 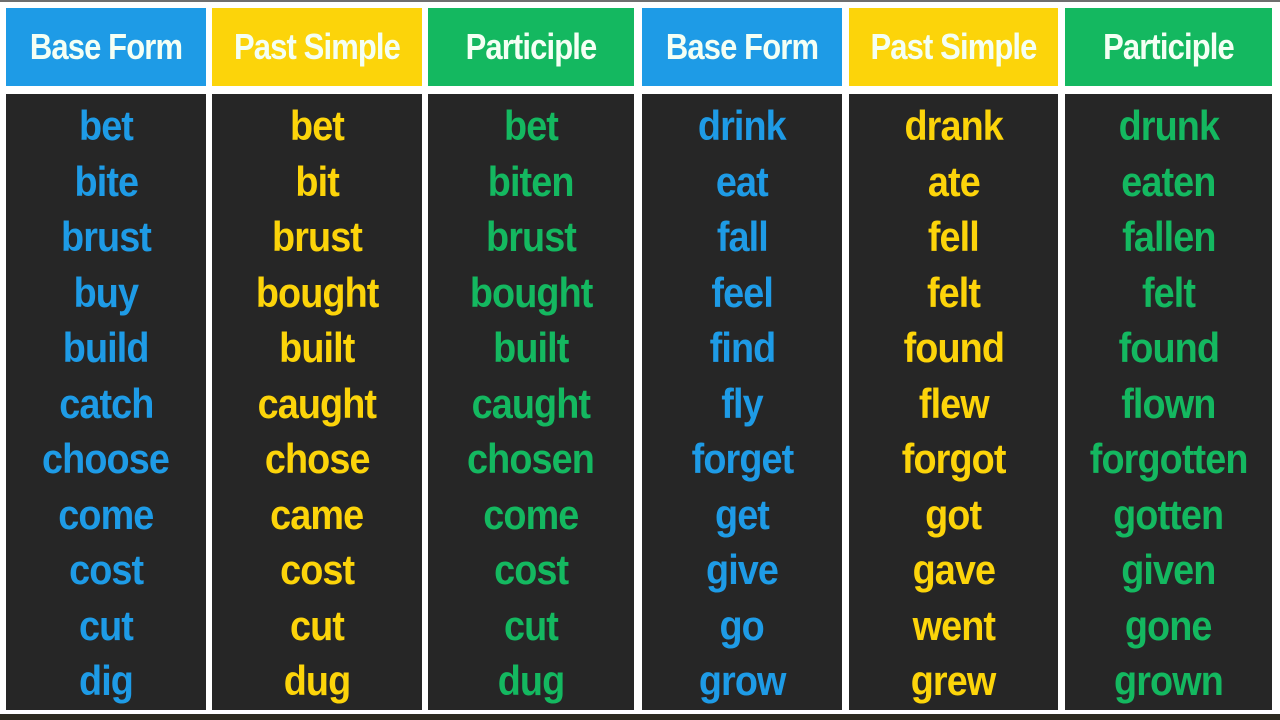 What do you see at coordinates (742, 181) in the screenshot?
I see `verb-base: eat` at bounding box center [742, 181].